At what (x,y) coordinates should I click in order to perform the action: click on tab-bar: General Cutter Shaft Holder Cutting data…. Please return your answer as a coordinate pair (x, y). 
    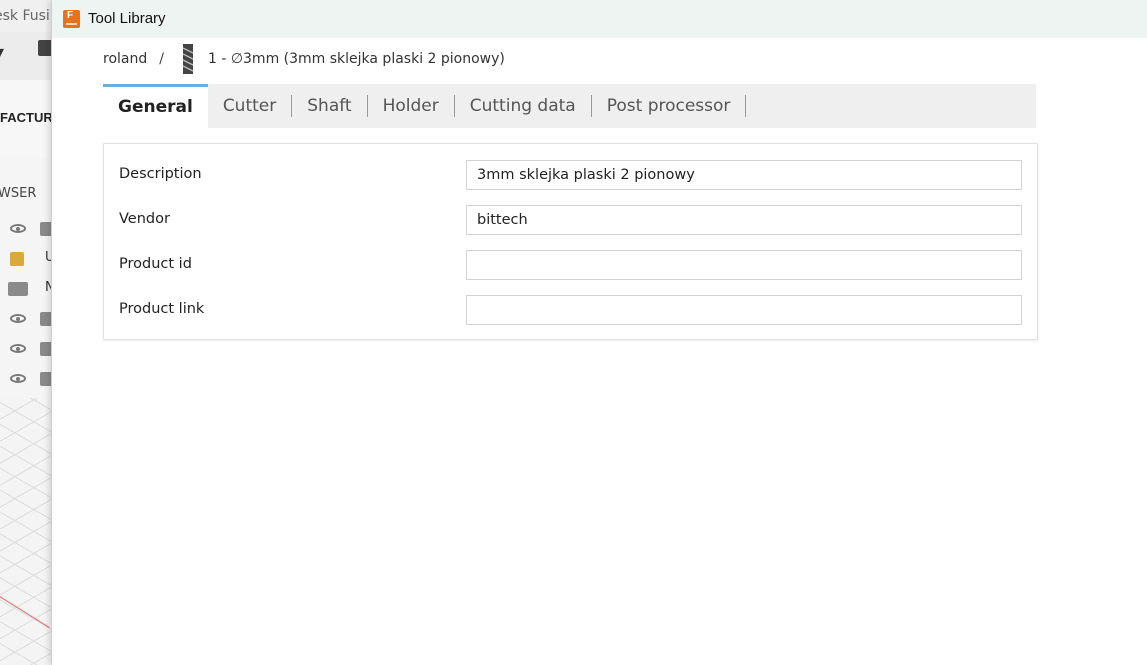
    Looking at the image, I should click on (569, 107).